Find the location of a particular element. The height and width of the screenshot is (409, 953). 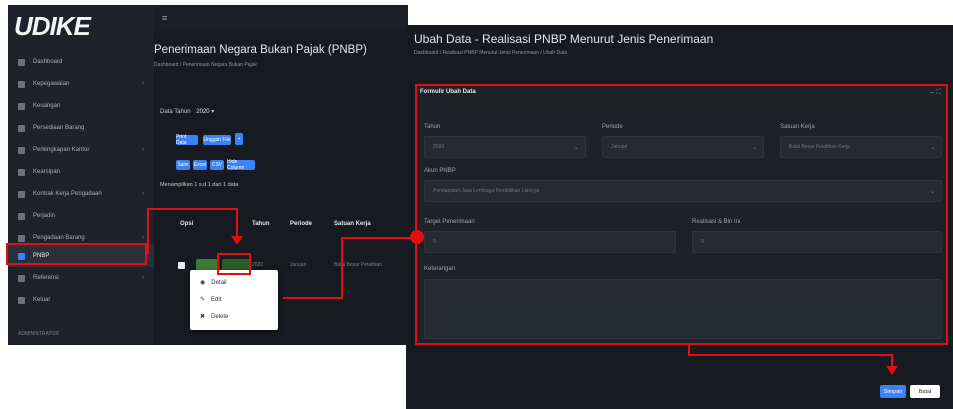

menu-toggle-icon: ≡ is located at coordinates (164, 18).